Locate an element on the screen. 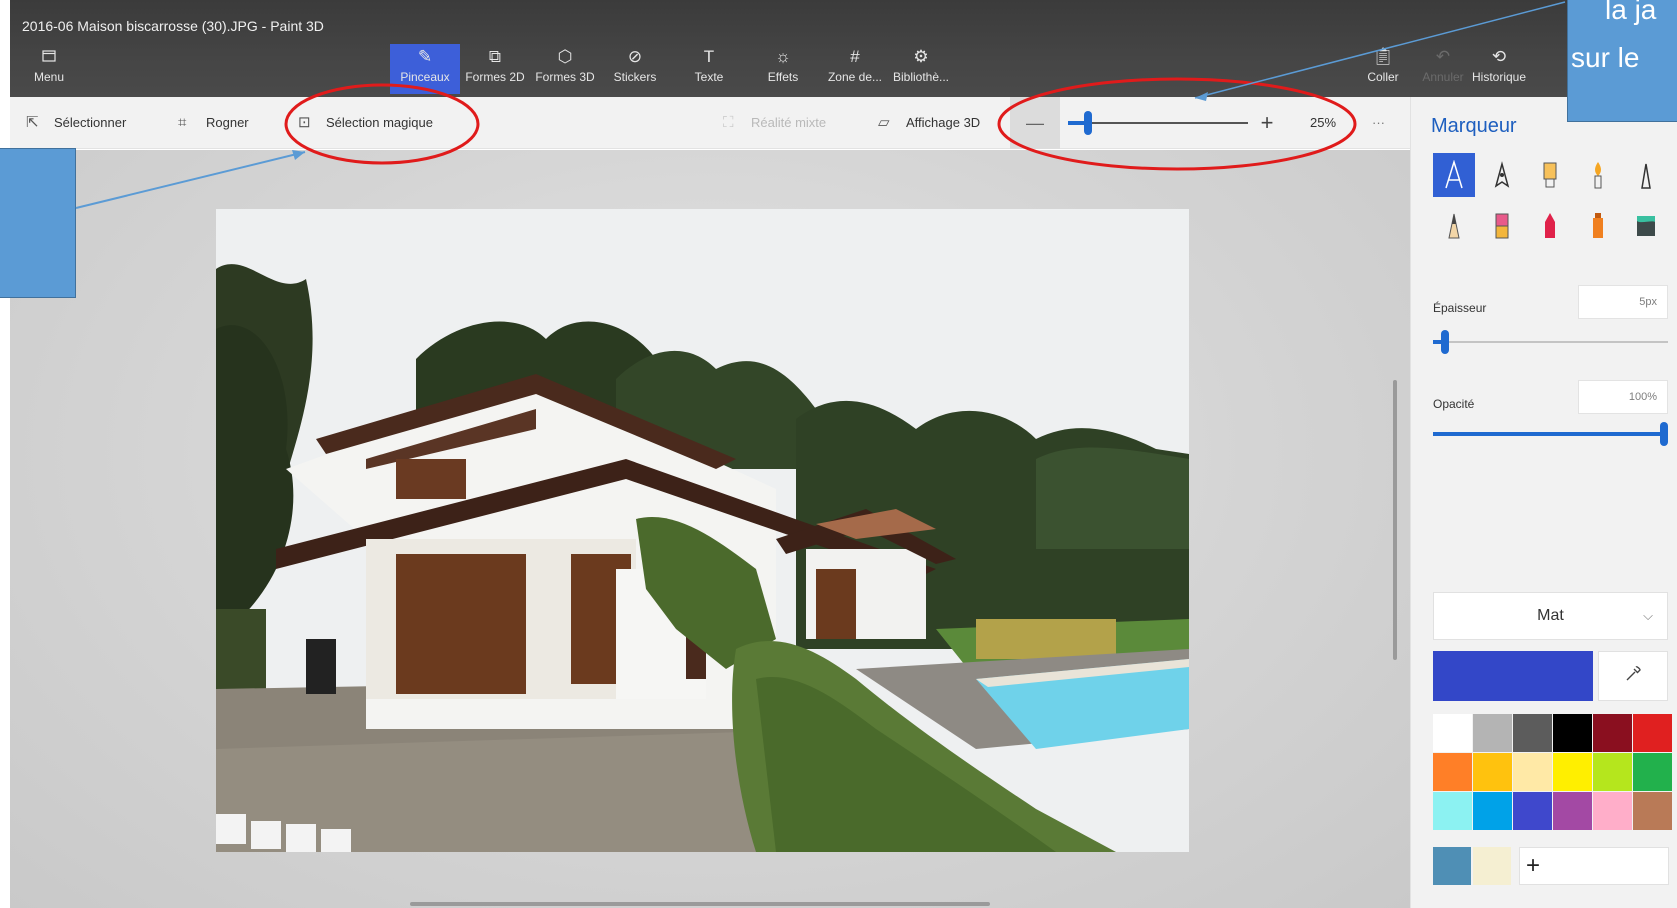 The height and width of the screenshot is (908, 1677). opacity-label: Opacité is located at coordinates (1454, 404).